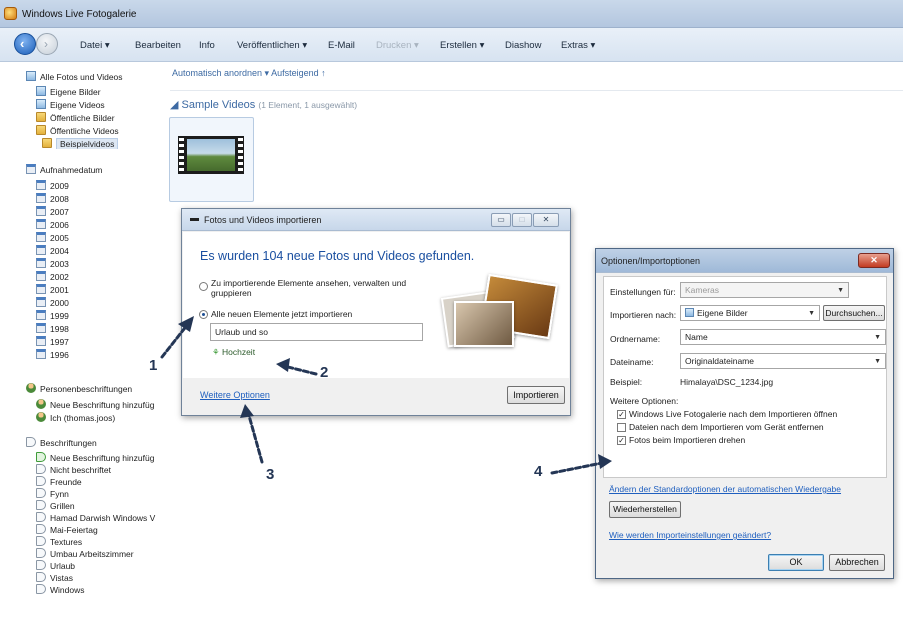  Describe the element at coordinates (283, 365) in the screenshot. I see `callout-2-arrowhead` at that location.